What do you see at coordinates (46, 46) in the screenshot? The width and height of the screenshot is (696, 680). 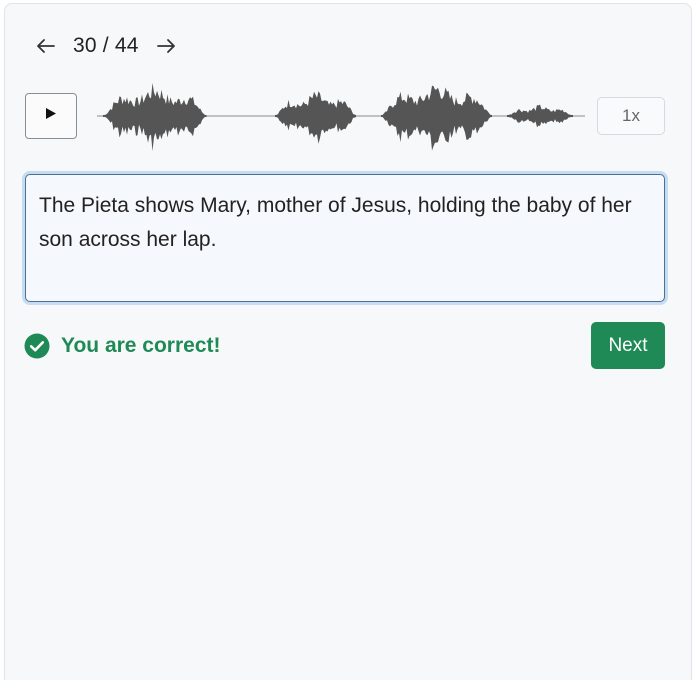 I see `arrow-left-icon` at bounding box center [46, 46].